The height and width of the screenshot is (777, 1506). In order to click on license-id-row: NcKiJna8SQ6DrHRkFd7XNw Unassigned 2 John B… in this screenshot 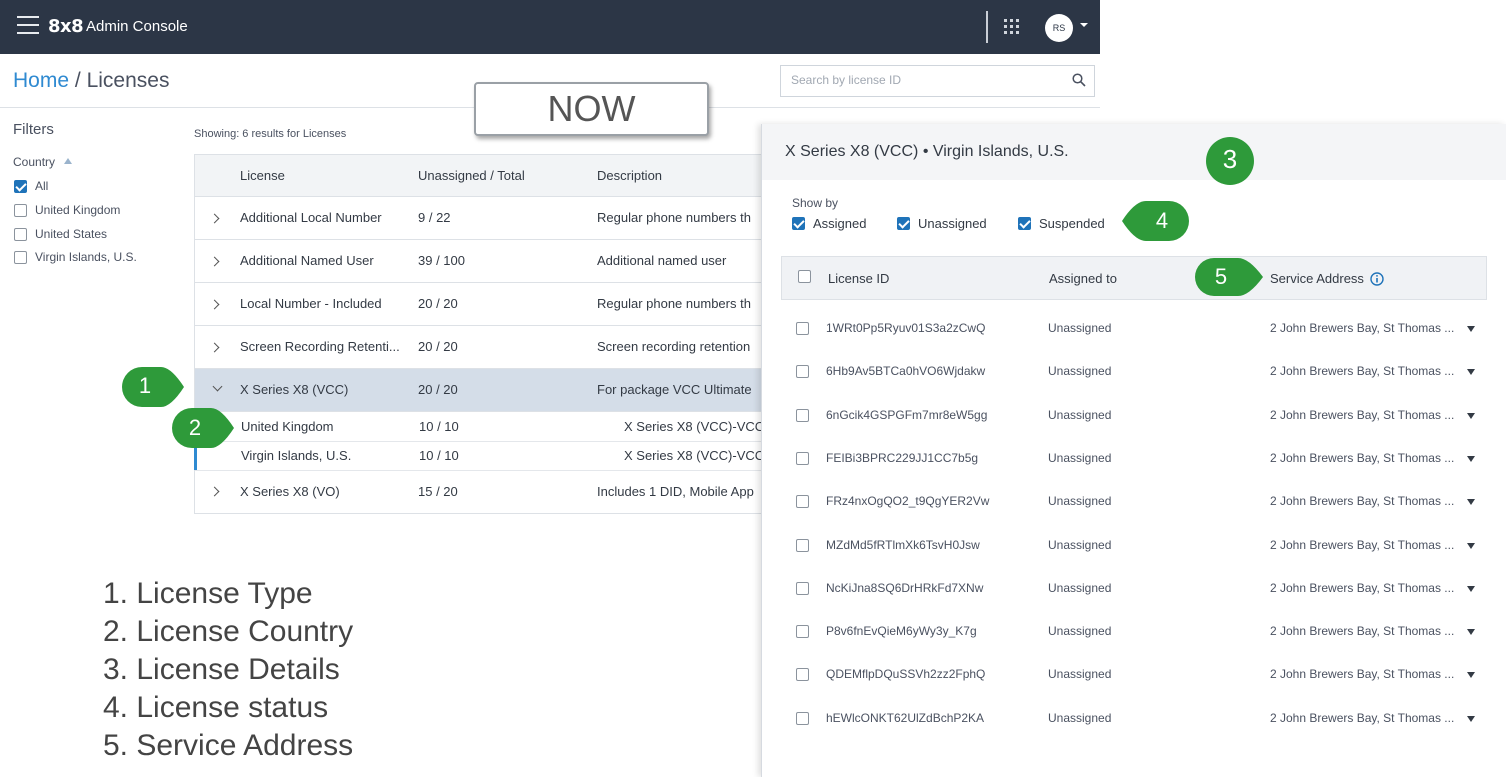, I will do `click(1134, 590)`.